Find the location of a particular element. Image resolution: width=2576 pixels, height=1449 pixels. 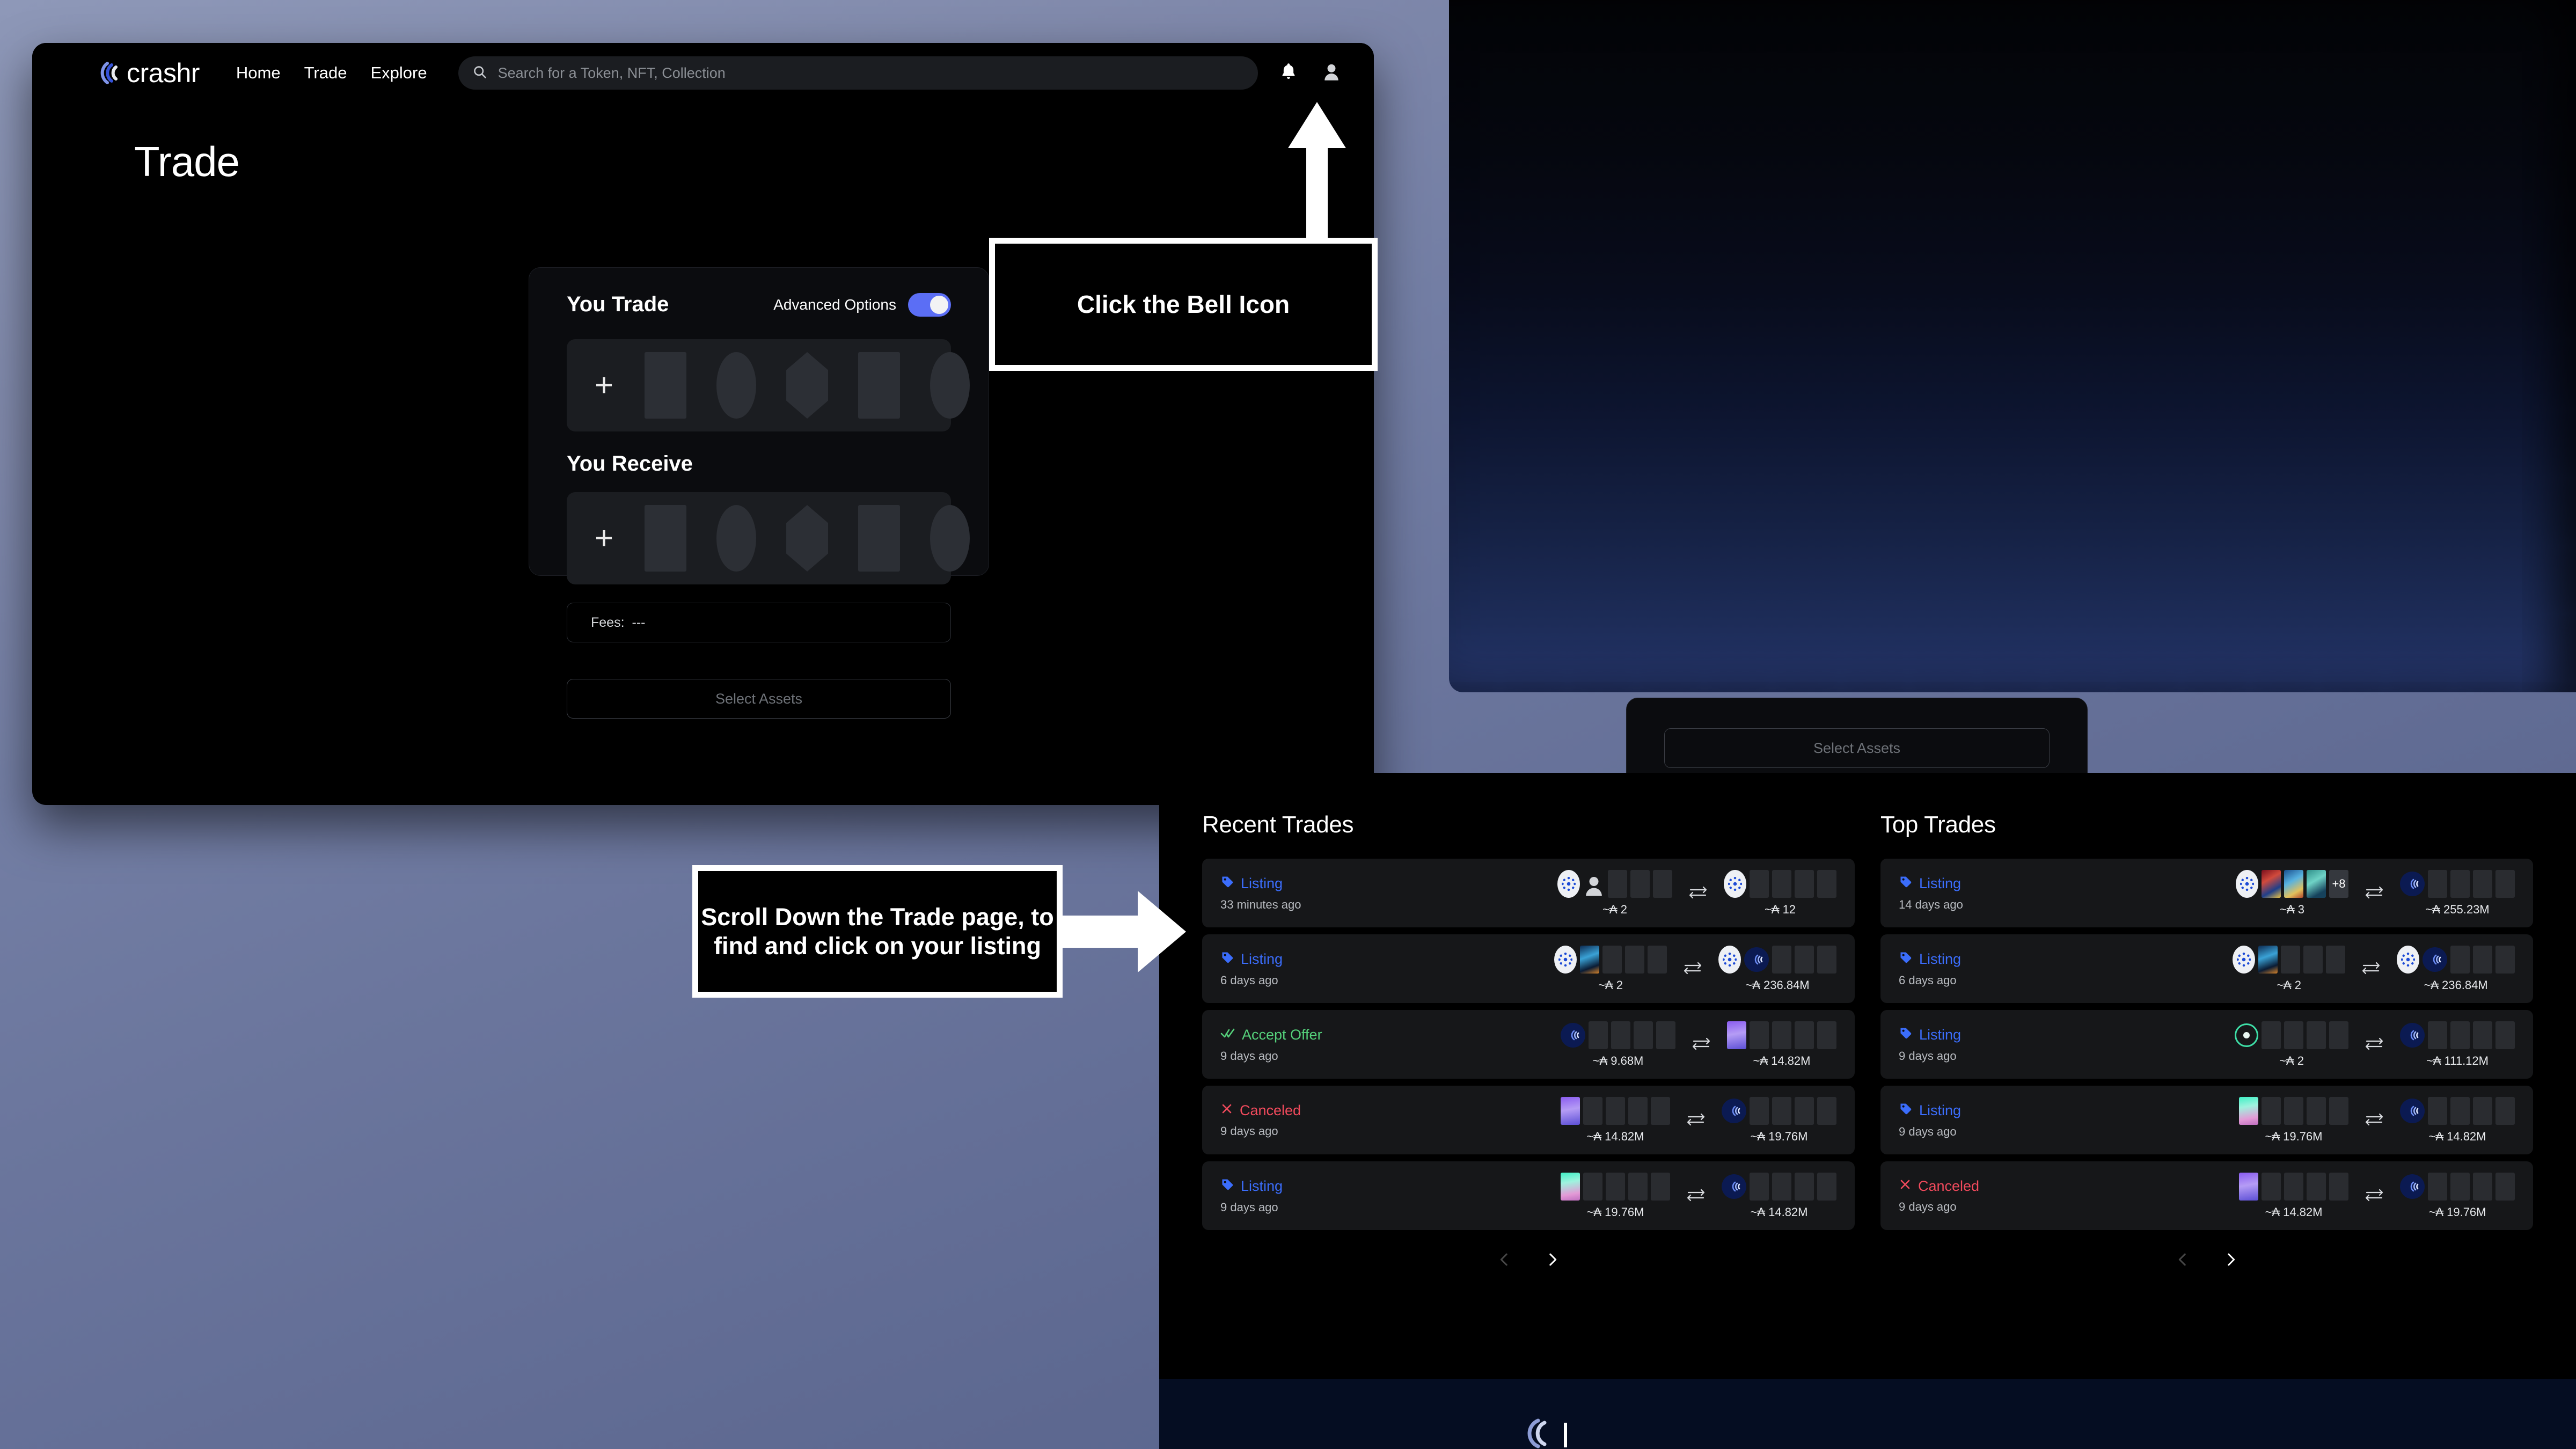

trade-row-meta: Accept Offer 9 days ago is located at coordinates (1349, 1044).